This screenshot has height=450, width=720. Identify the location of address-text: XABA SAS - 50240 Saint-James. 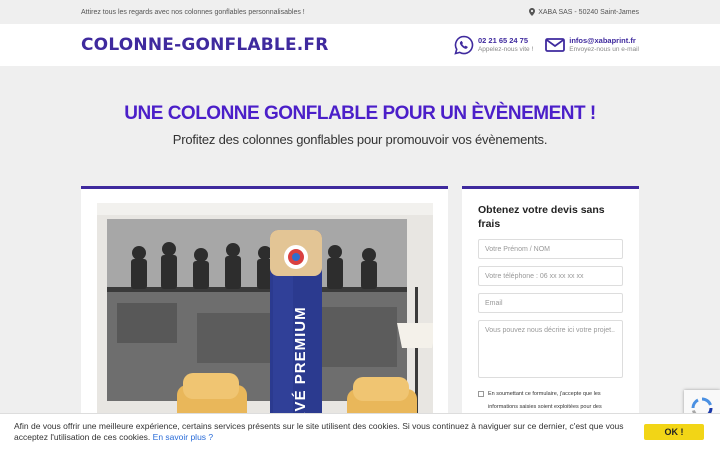
(588, 12).